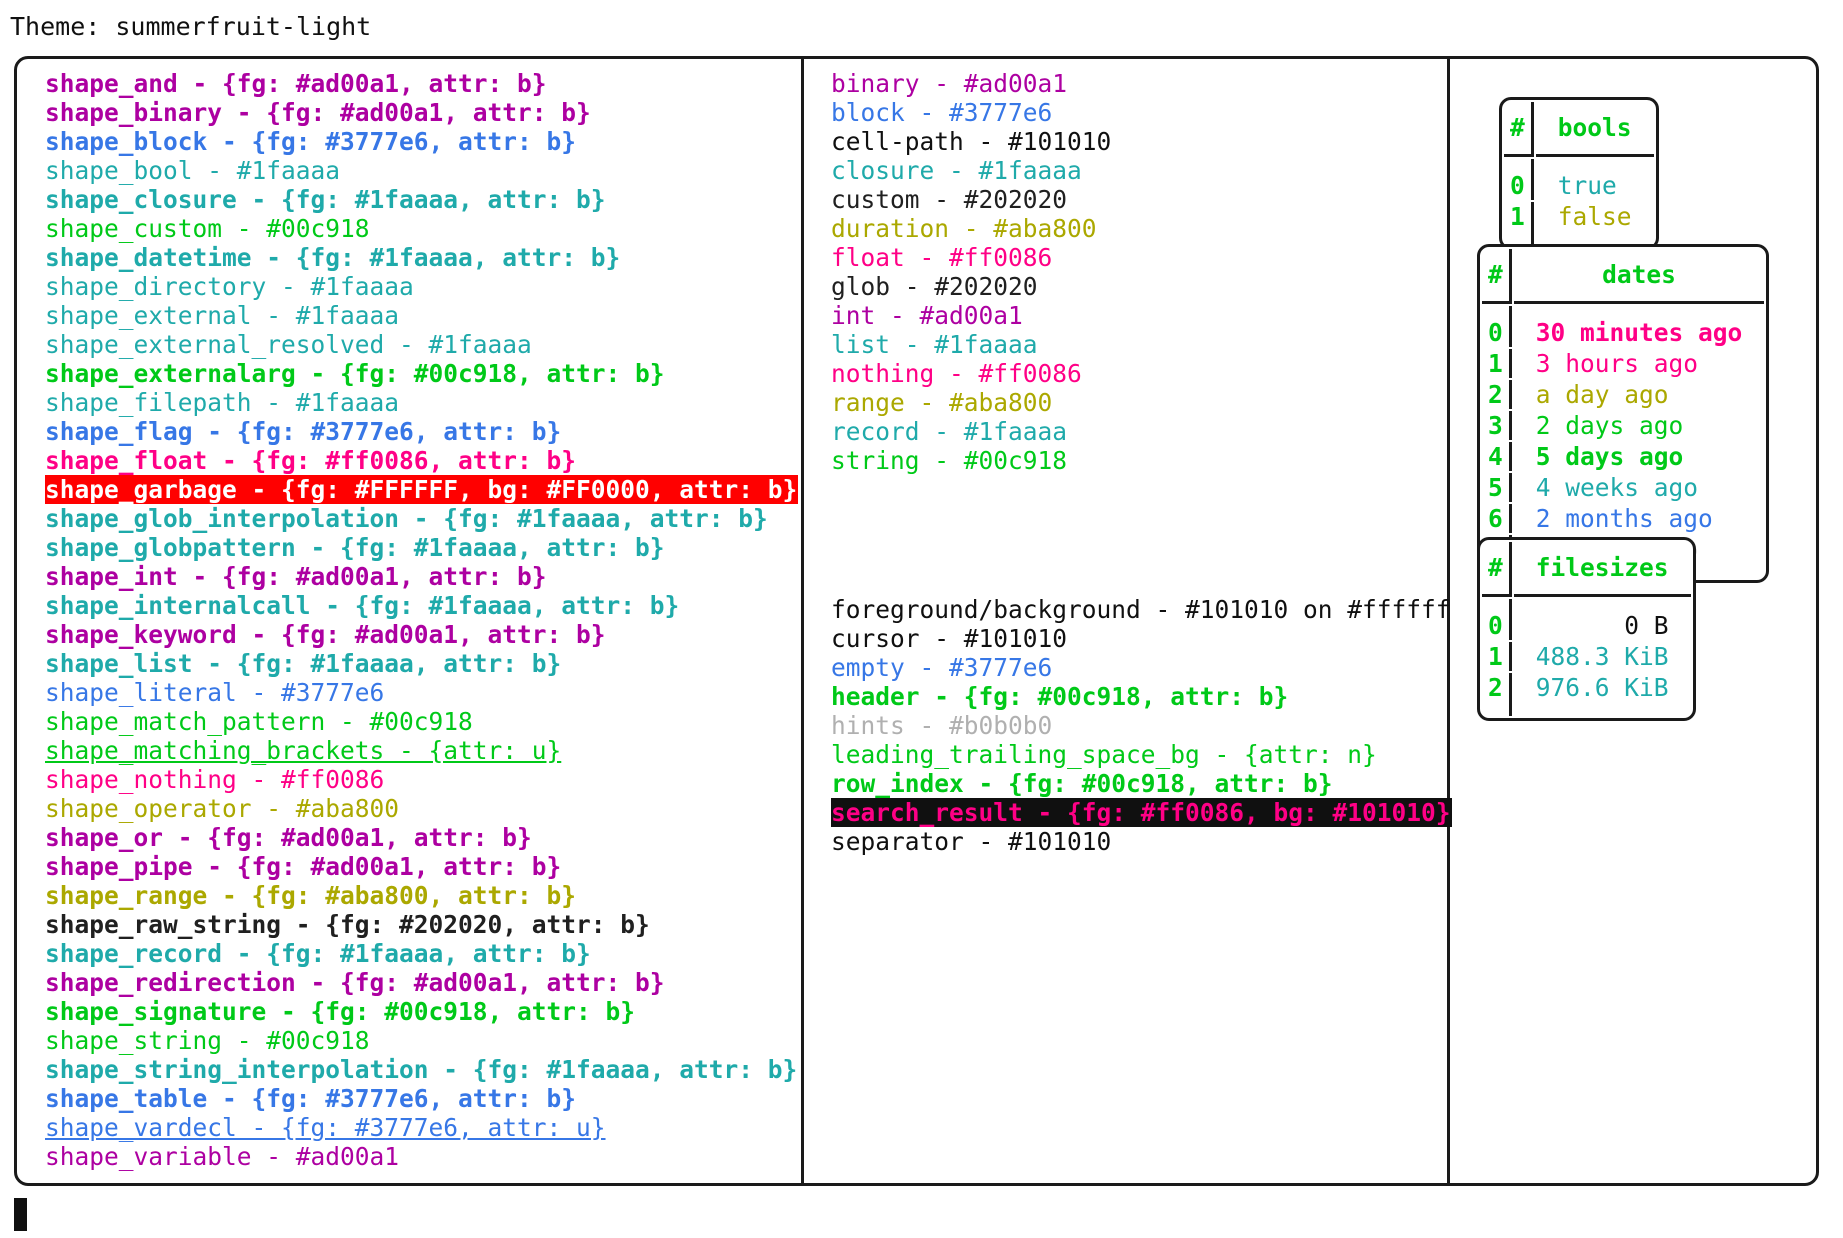 This screenshot has height=1238, width=1843. Describe the element at coordinates (1141, 315) in the screenshot. I see `type-entry: int - #ad00a1` at that location.